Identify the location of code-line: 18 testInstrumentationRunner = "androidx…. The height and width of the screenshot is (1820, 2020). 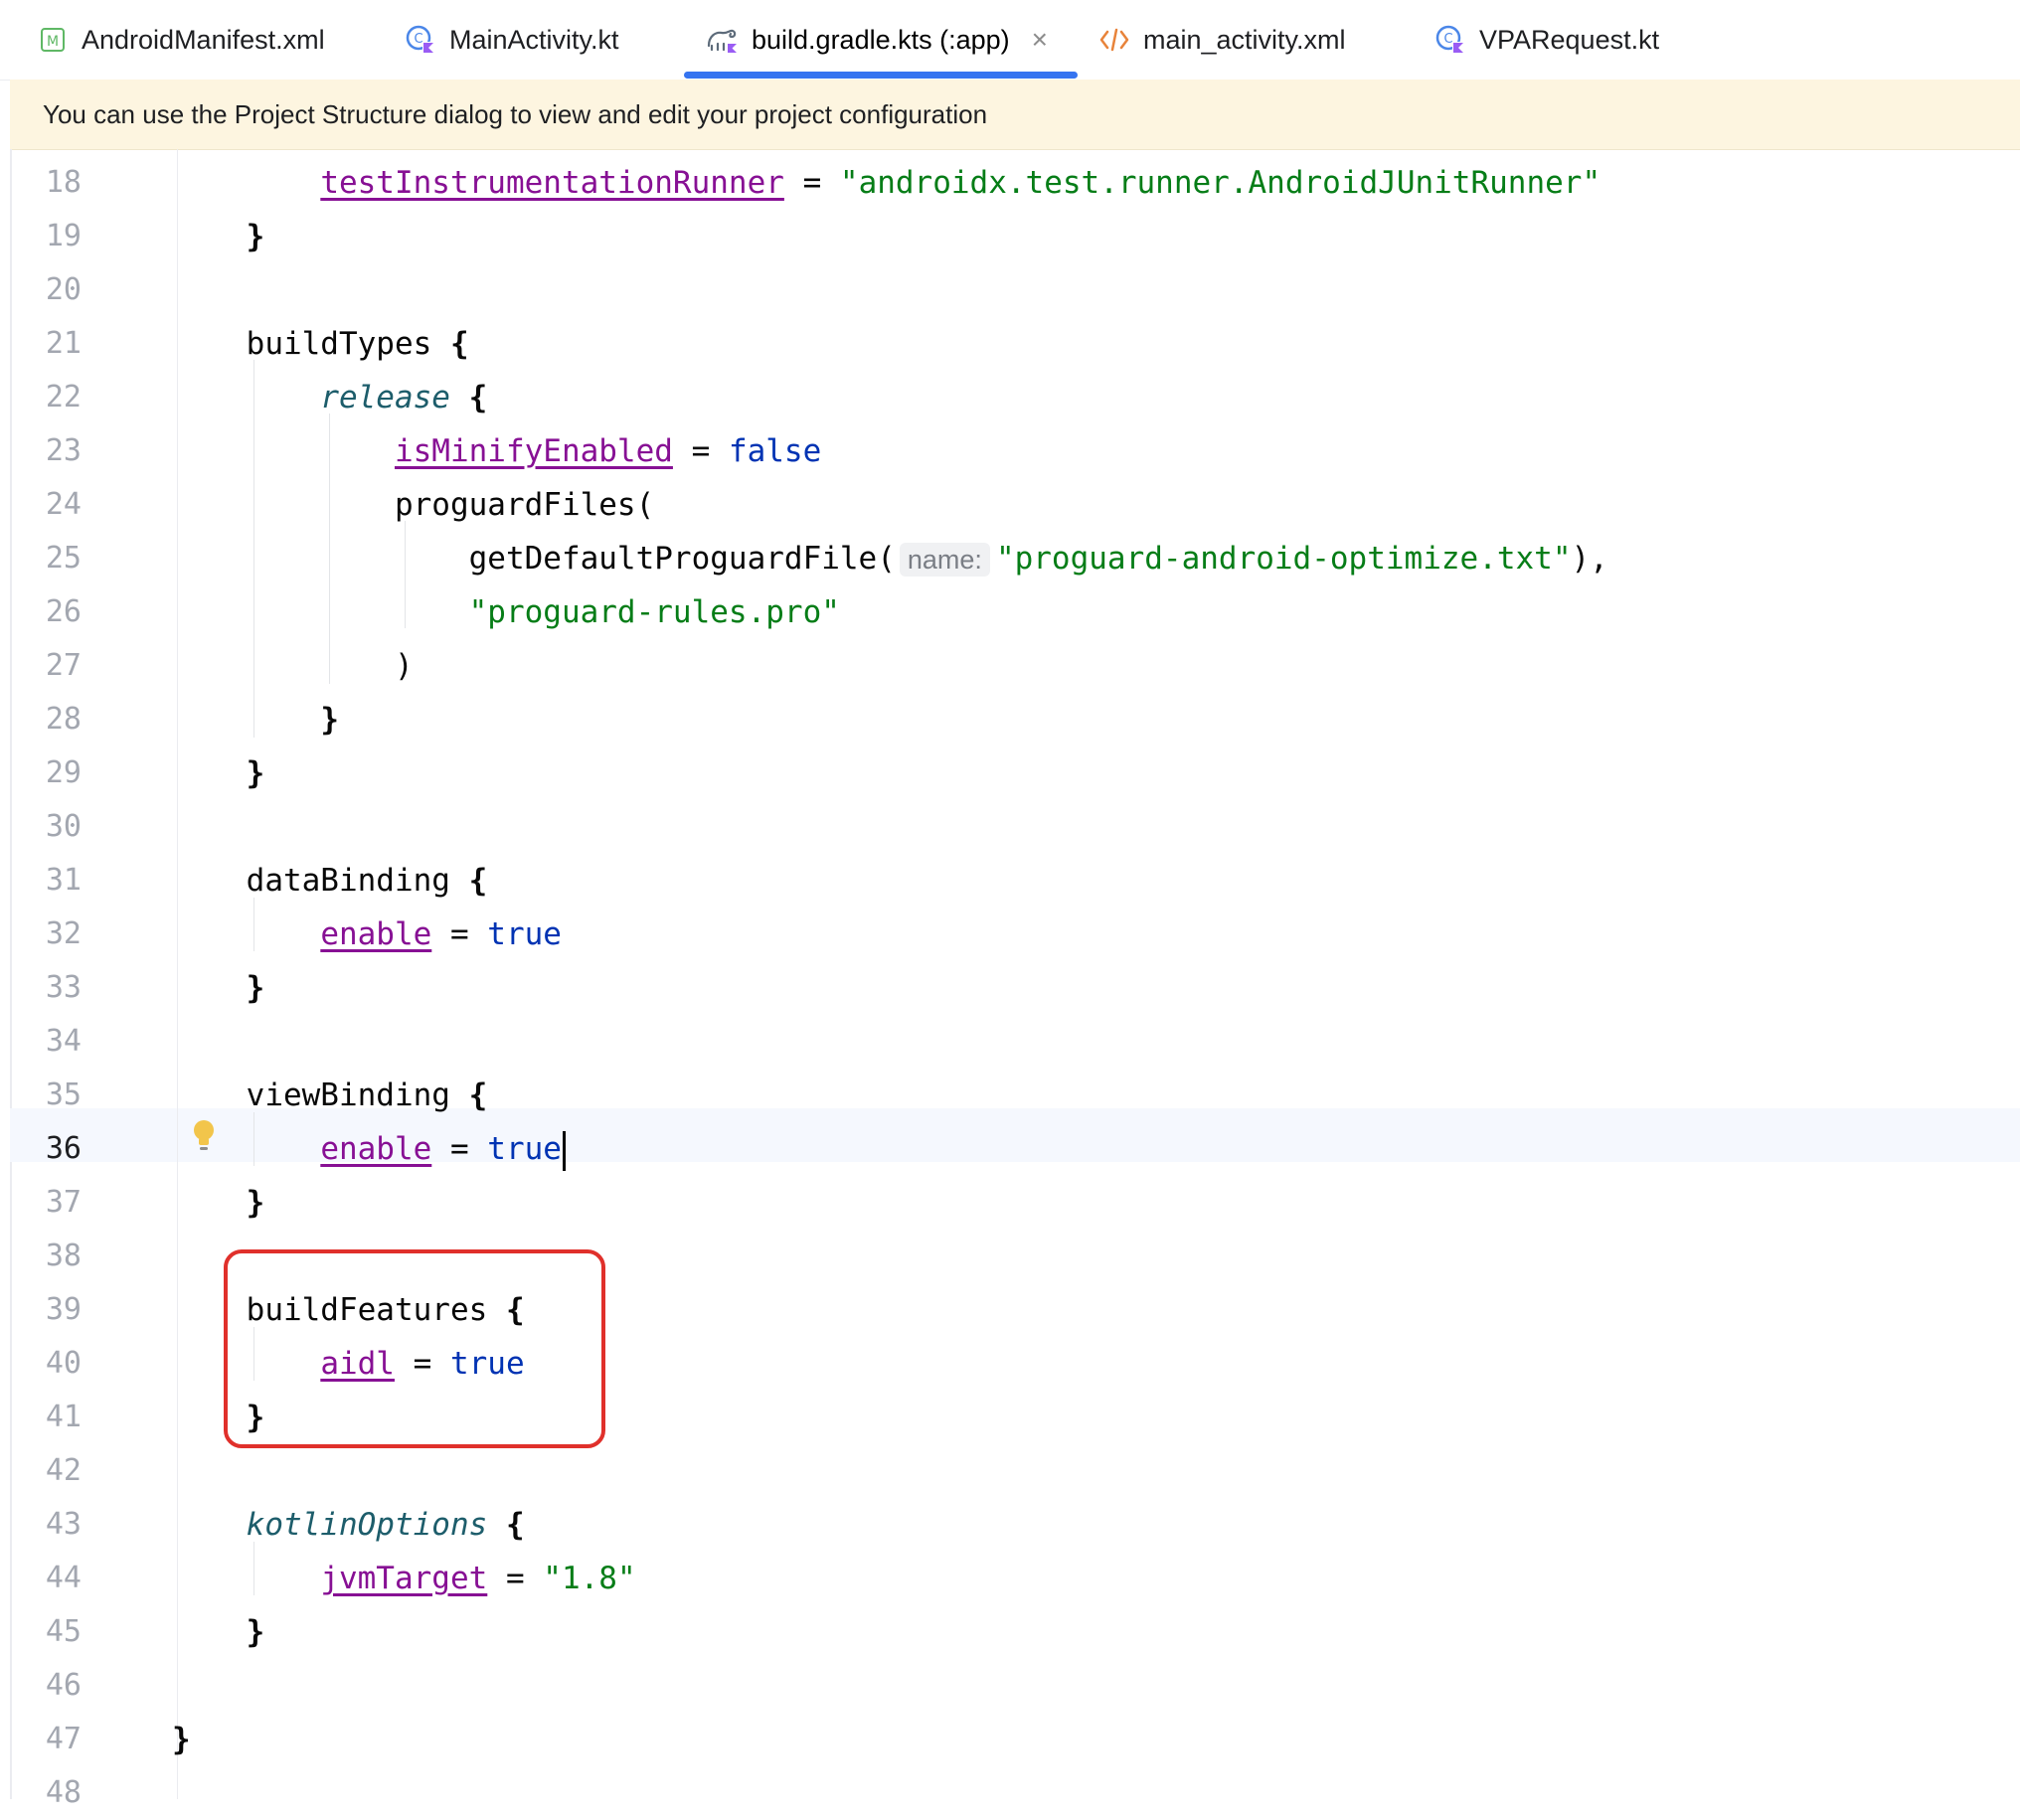
(1015, 183).